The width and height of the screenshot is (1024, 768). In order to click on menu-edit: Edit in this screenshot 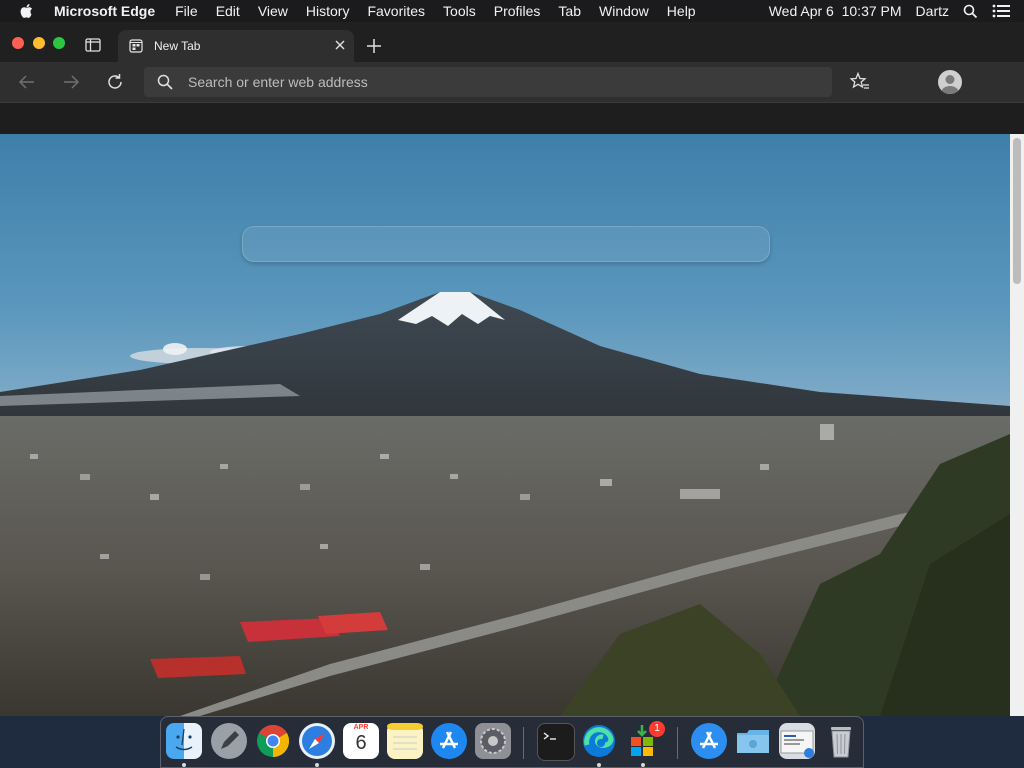, I will do `click(228, 11)`.